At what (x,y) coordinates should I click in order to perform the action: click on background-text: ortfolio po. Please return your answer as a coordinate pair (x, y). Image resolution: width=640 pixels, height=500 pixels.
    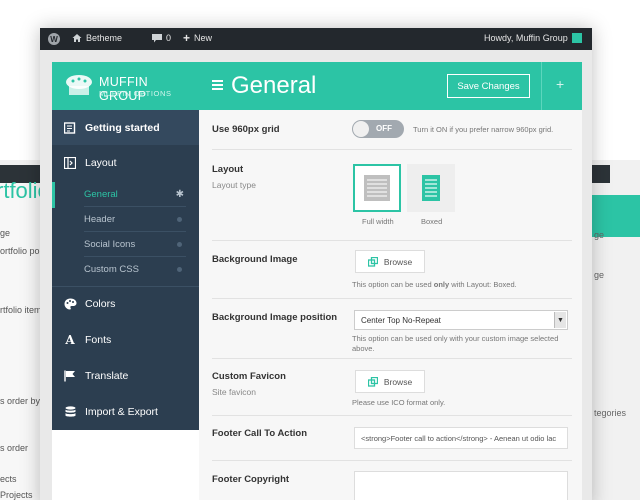
    Looking at the image, I should click on (20, 251).